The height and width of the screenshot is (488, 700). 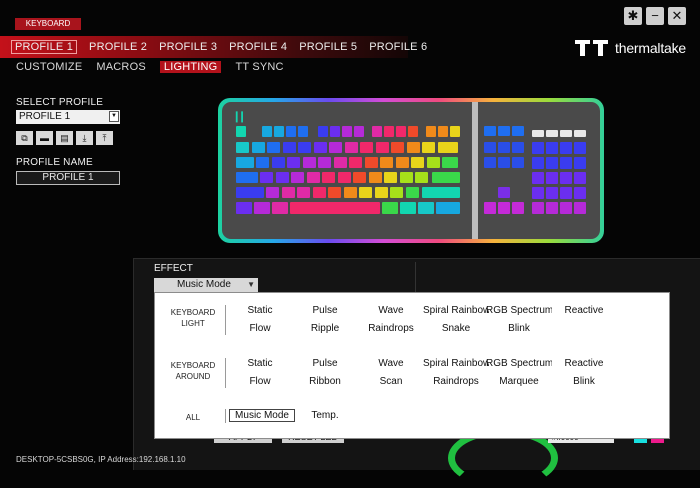 I want to click on keyboard-device-tab: KEYBOARD, so click(x=48, y=24).